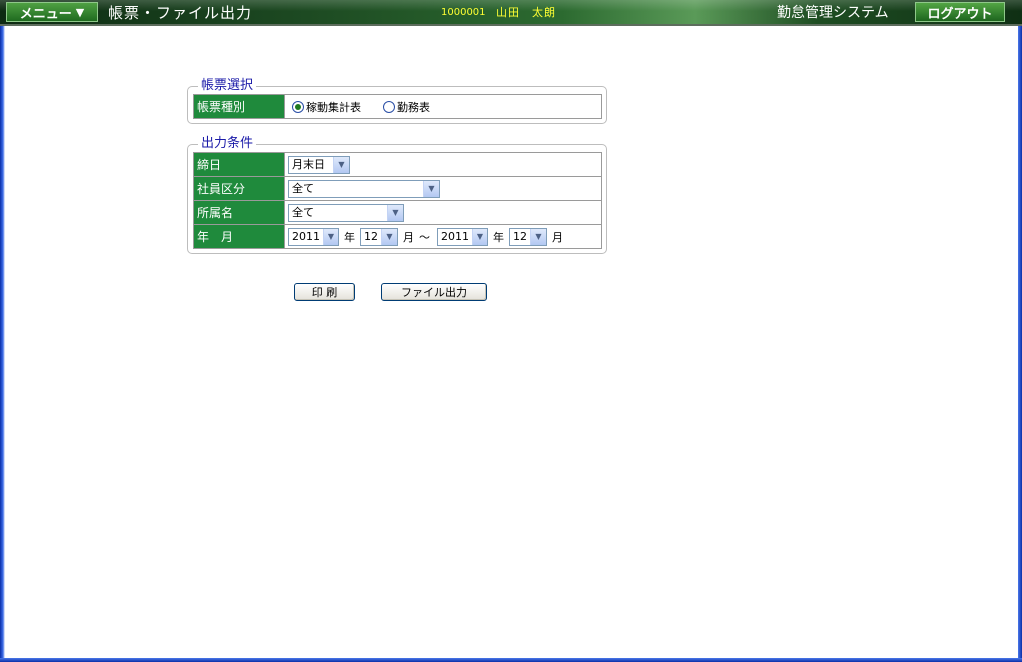 This screenshot has width=1022, height=662. What do you see at coordinates (389, 106) in the screenshot?
I see `radio-unchecked-icon` at bounding box center [389, 106].